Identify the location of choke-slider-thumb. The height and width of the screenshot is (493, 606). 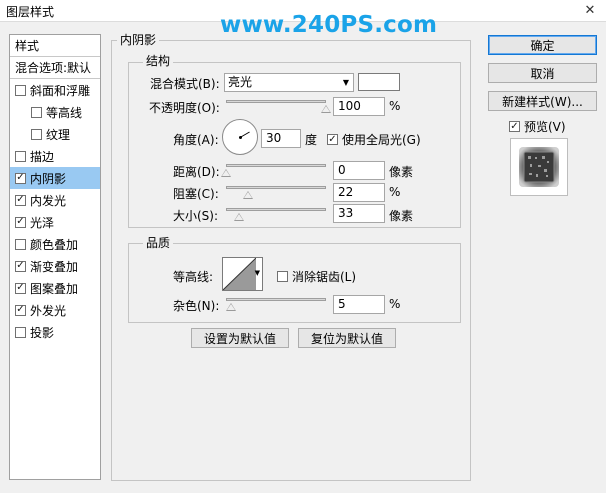
(248, 195).